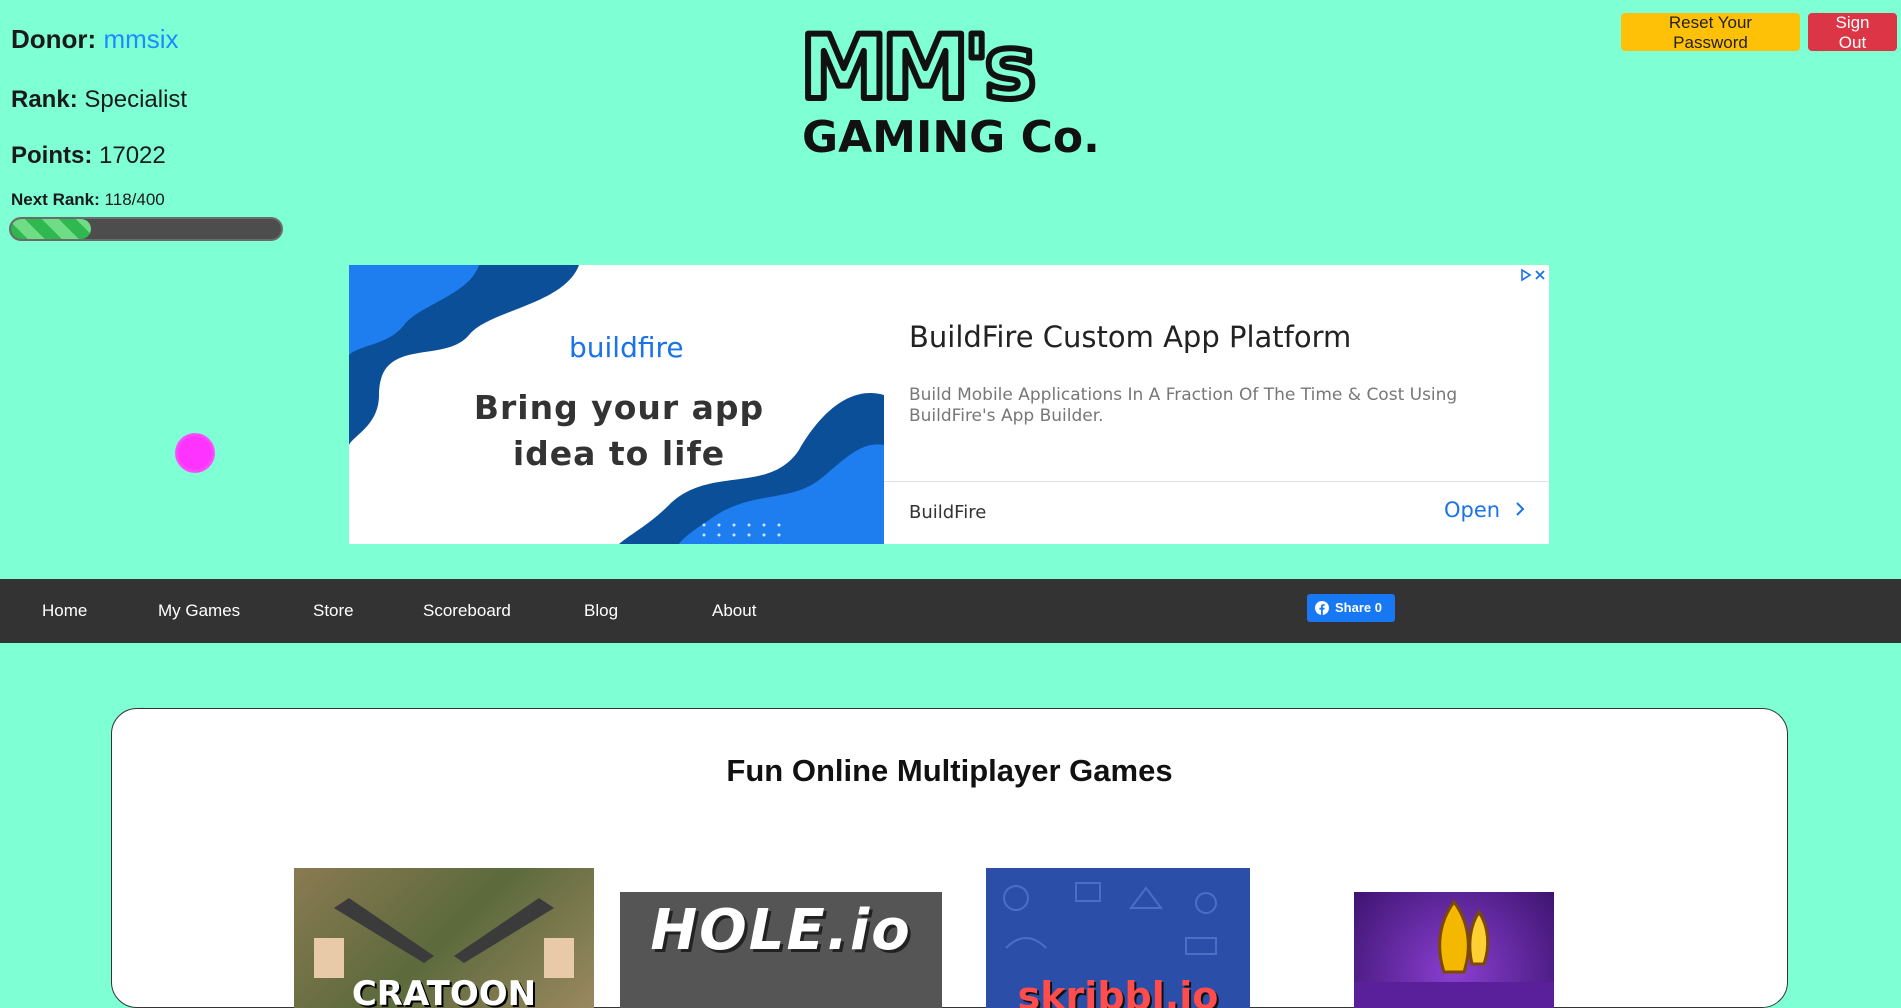 Image resolution: width=1901 pixels, height=1008 pixels. I want to click on mms-gaming-logo: MM's GAMING Co., so click(950, 90).